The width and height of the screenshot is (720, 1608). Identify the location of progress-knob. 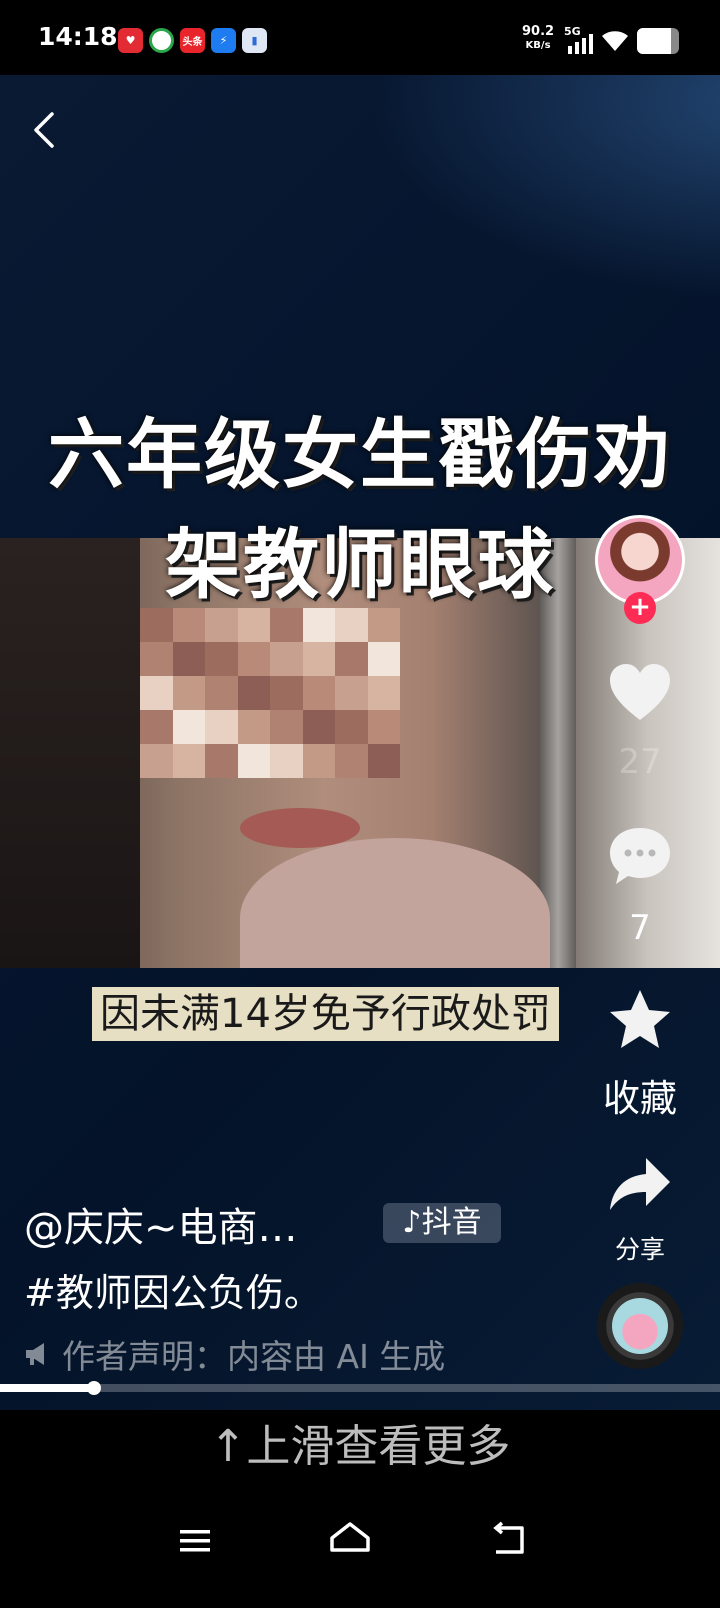
(93, 1388).